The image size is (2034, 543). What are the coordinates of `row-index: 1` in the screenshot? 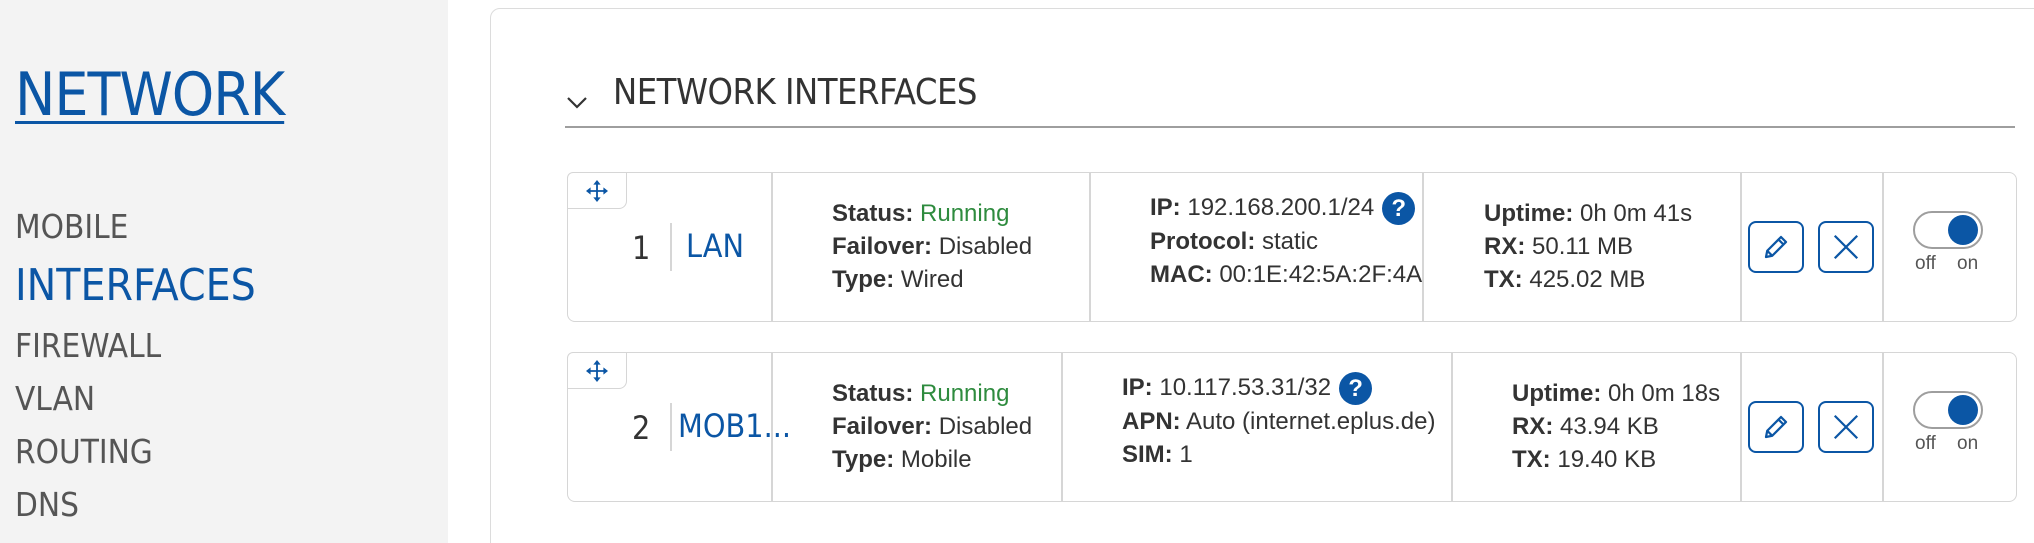 It's located at (641, 248).